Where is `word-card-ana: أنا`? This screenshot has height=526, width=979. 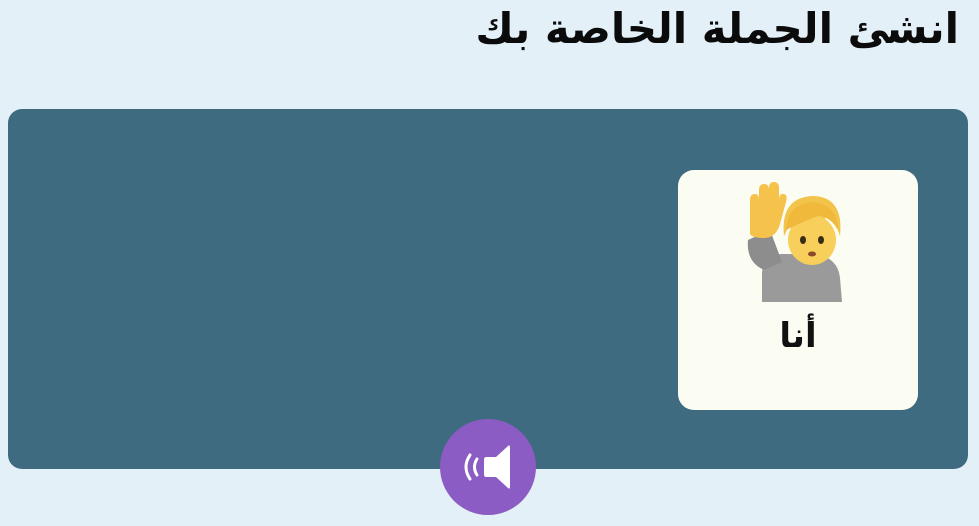
word-card-ana: أنا is located at coordinates (798, 290).